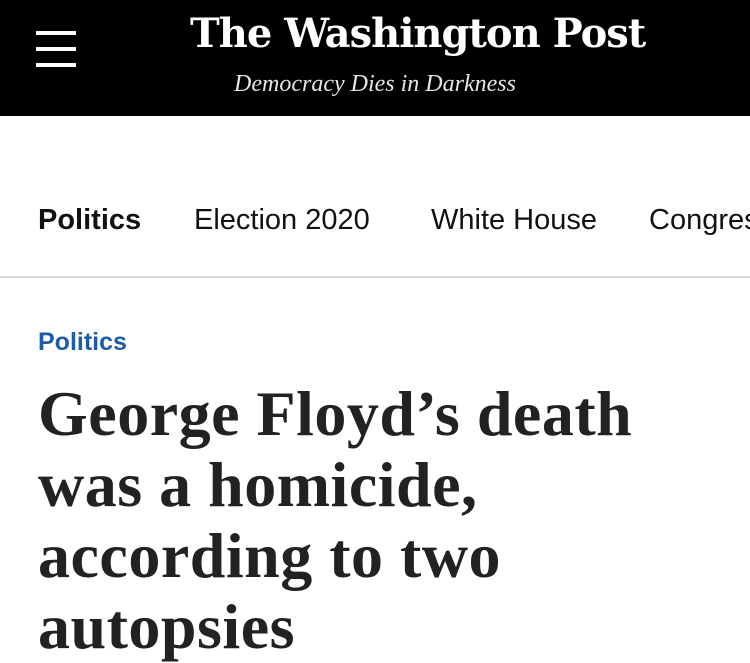 The height and width of the screenshot is (663, 750). I want to click on nav-item-congress: Congress, so click(699, 220).